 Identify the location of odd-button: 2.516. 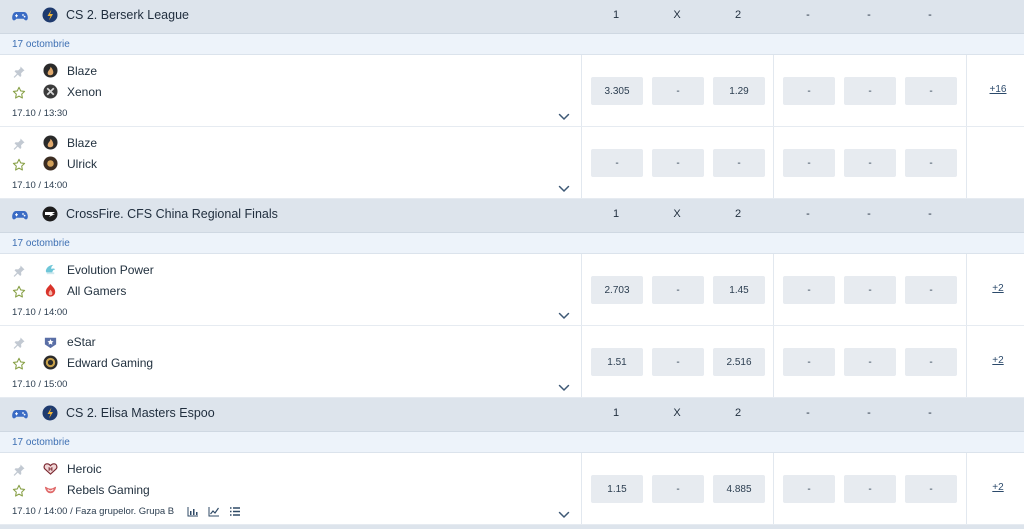
(739, 362).